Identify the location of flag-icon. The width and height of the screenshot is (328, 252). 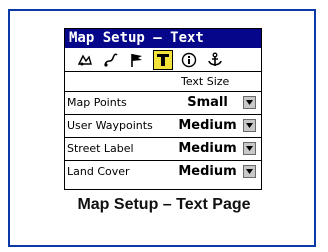
(136, 60).